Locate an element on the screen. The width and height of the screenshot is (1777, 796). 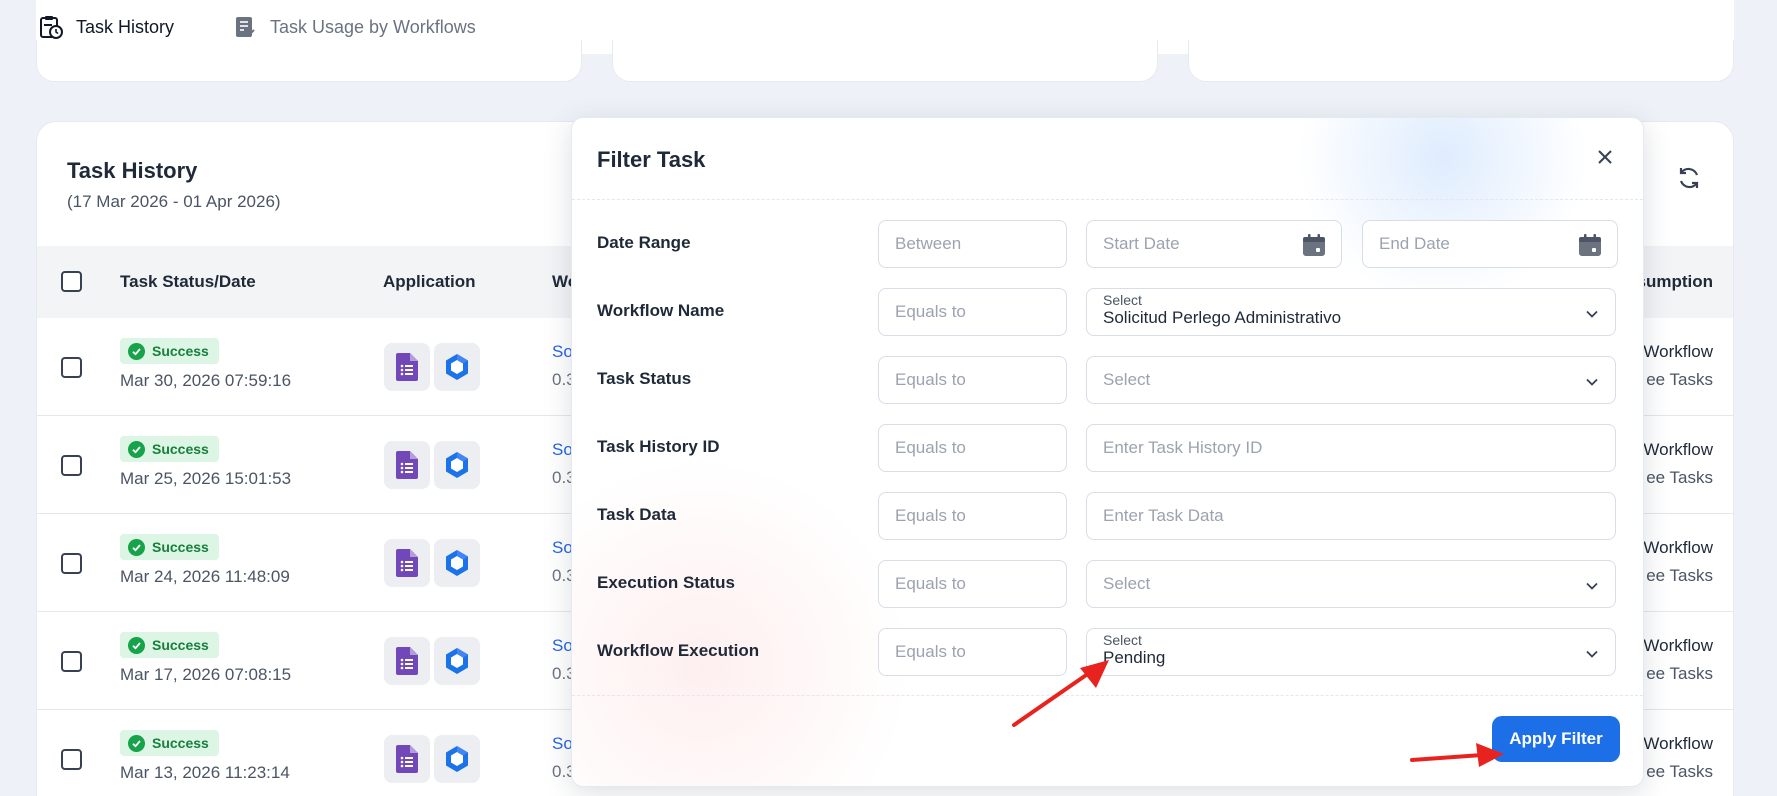
workflow-execution-select: Select Pending is located at coordinates (1351, 652).